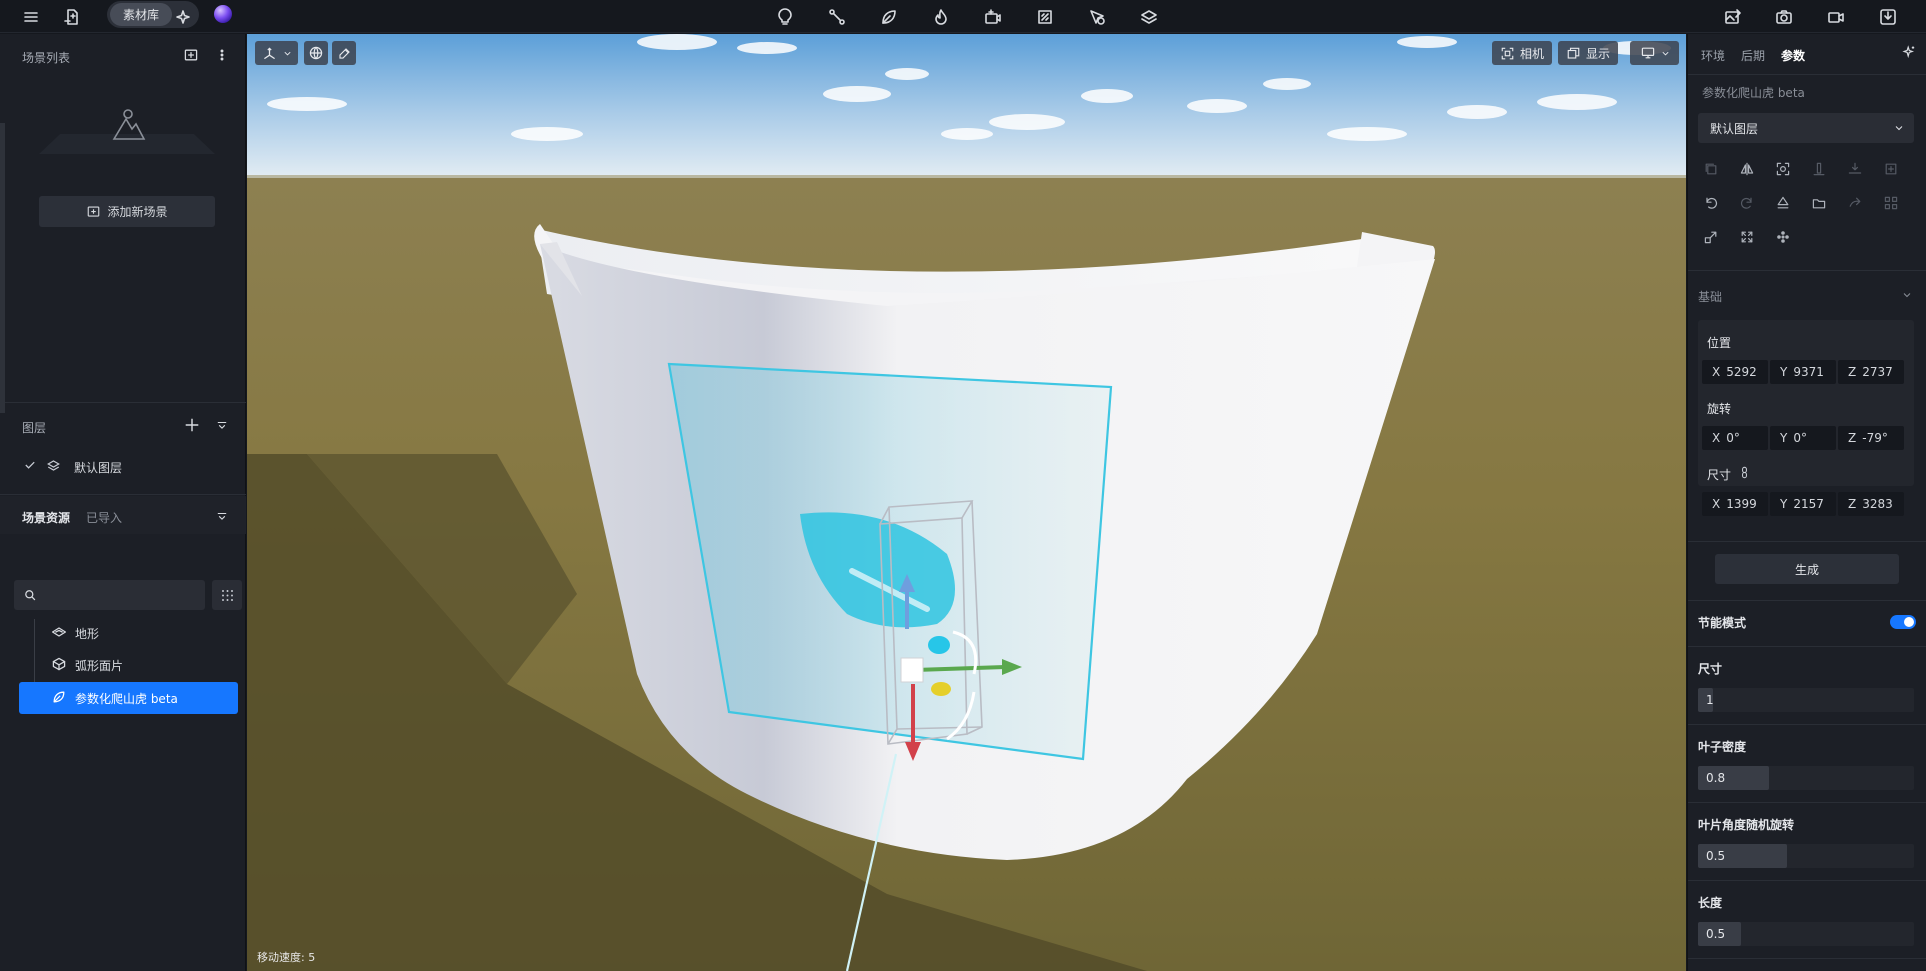 This screenshot has width=1926, height=971. What do you see at coordinates (1711, 203) in the screenshot?
I see `undo-icon` at bounding box center [1711, 203].